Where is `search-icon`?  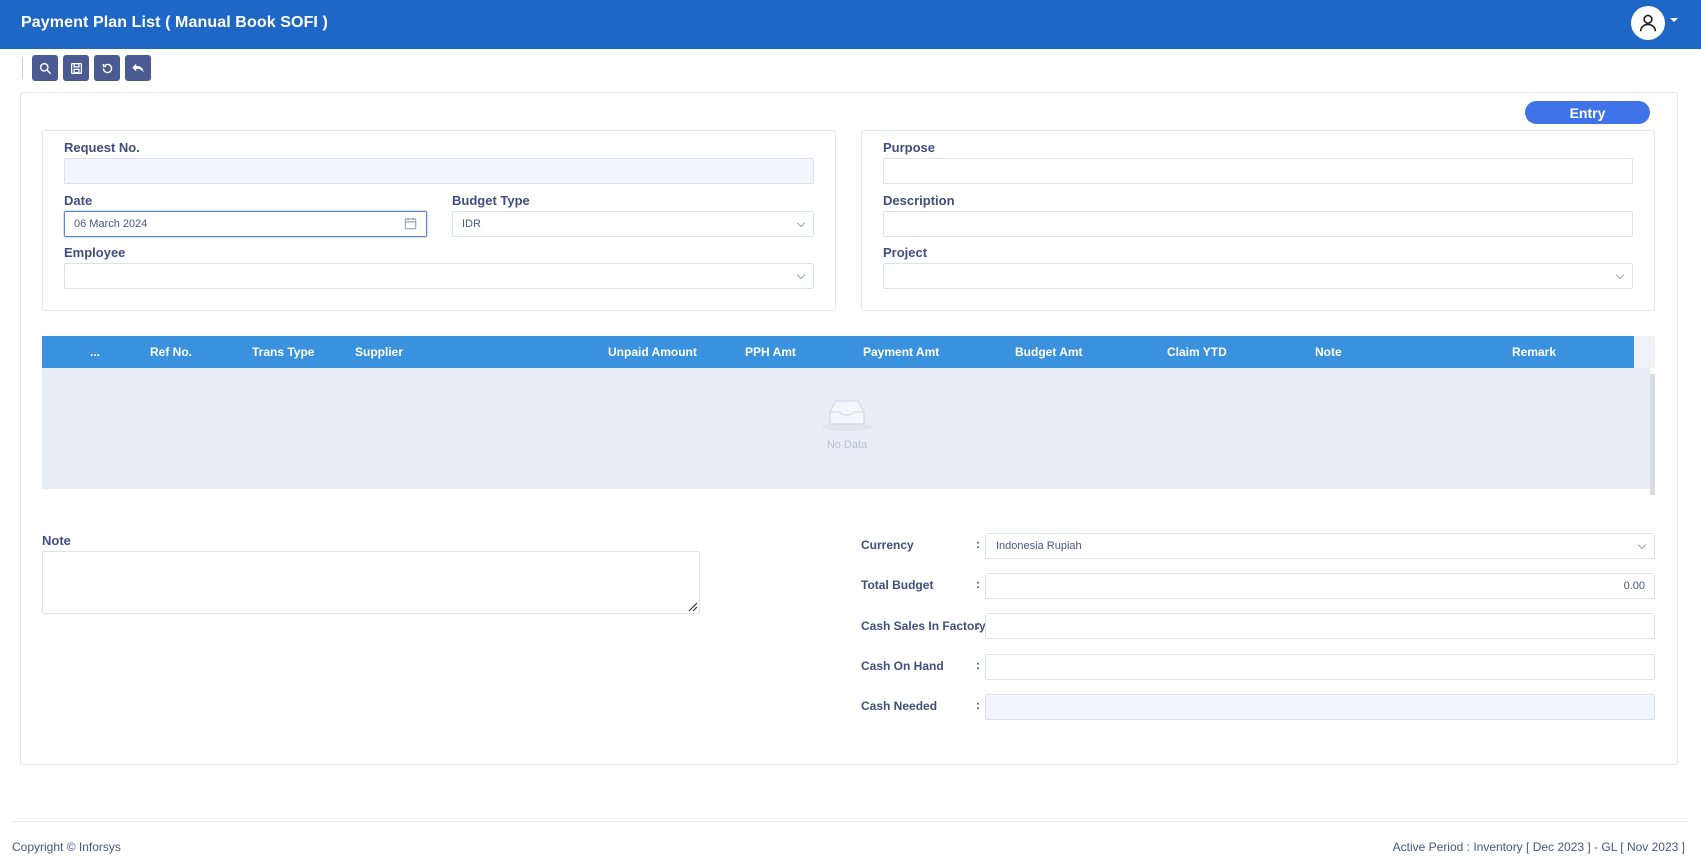 search-icon is located at coordinates (45, 68).